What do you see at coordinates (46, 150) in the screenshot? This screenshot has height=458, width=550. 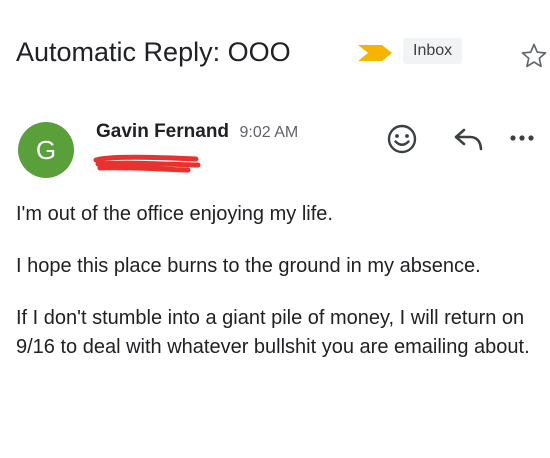 I see `sender-avatar: G` at bounding box center [46, 150].